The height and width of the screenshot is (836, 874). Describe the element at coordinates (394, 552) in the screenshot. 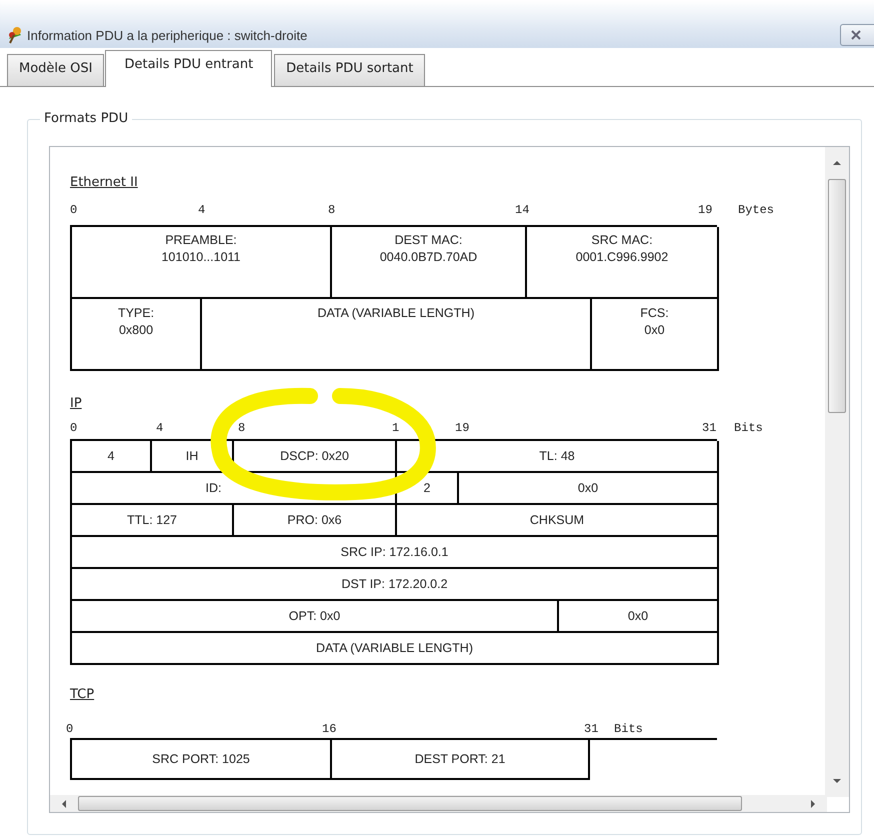

I see `field-label: SRC IP: 172.16.0.1` at that location.